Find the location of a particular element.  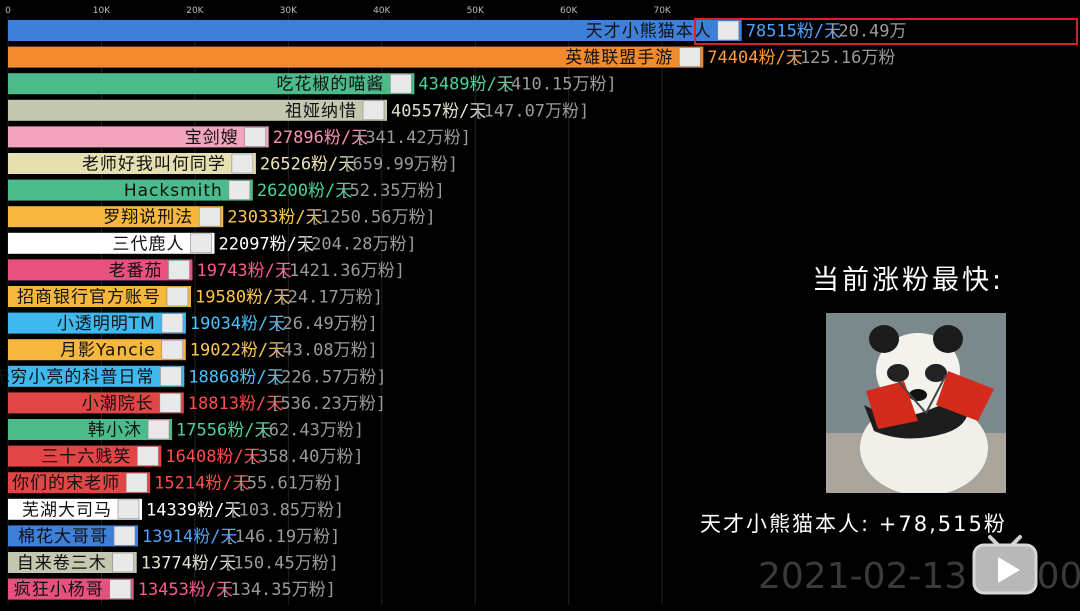

bar-row: 韩小沐 17556粉/天[62.43万粉] is located at coordinates (186, 430).